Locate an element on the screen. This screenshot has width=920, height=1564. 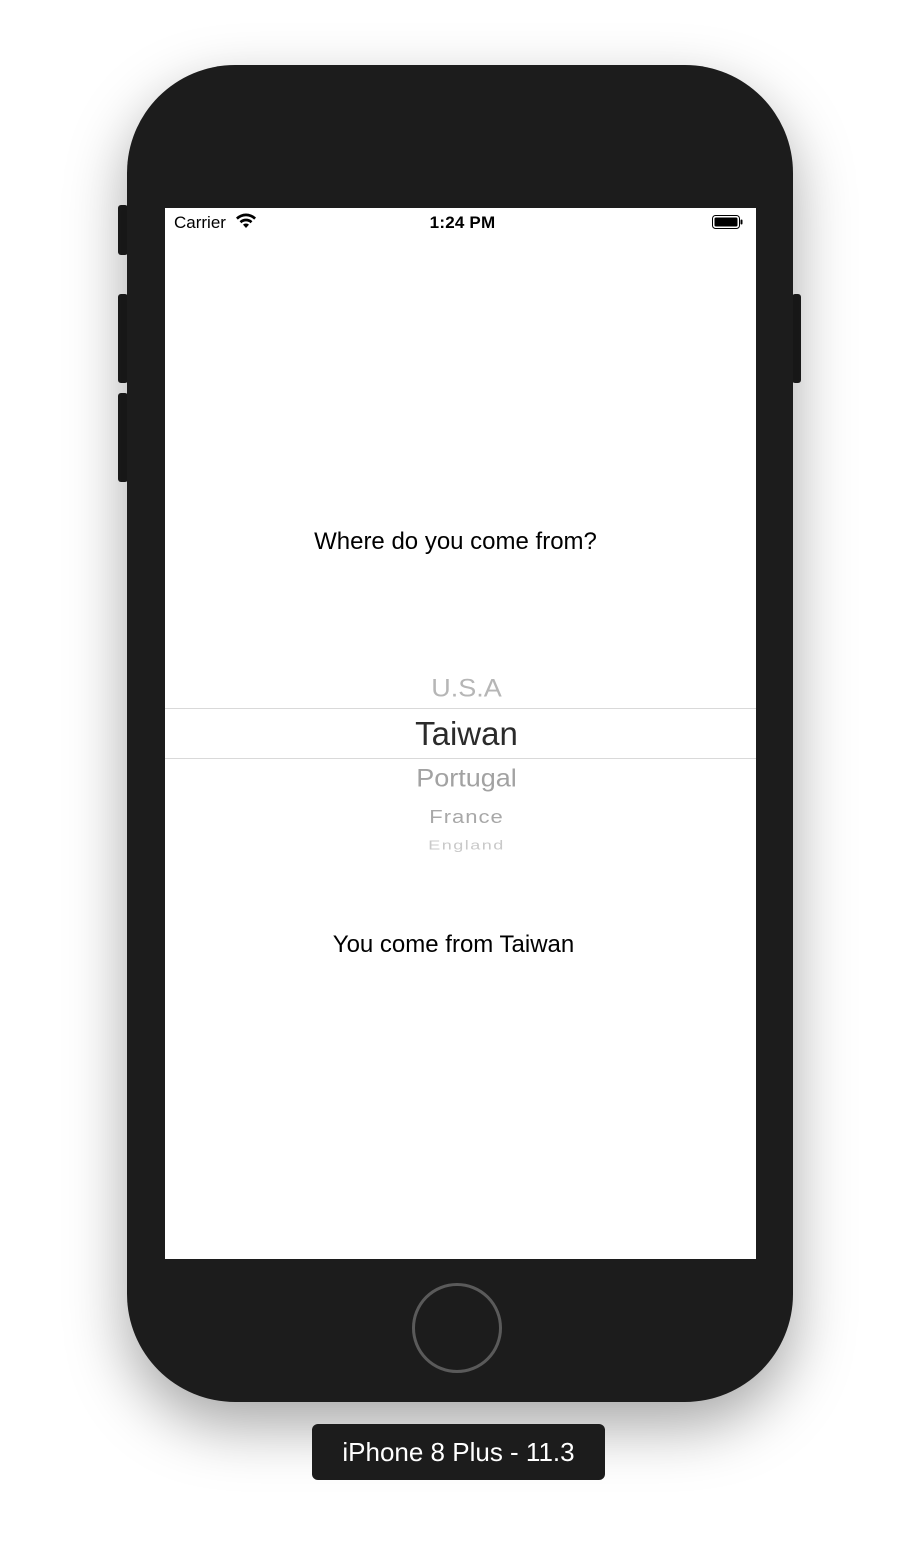
home-button is located at coordinates (457, 1328).